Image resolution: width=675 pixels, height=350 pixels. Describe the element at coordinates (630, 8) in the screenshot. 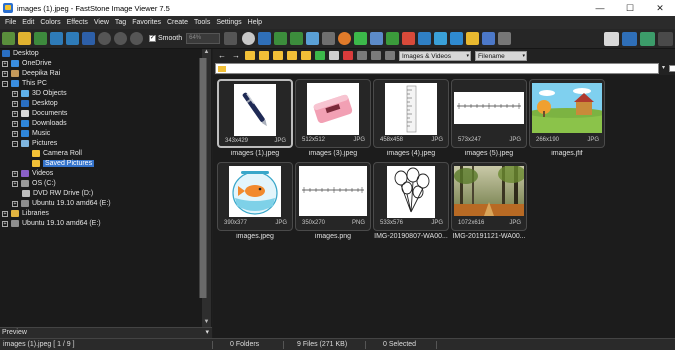

I see `maximize-button: ☐` at that location.